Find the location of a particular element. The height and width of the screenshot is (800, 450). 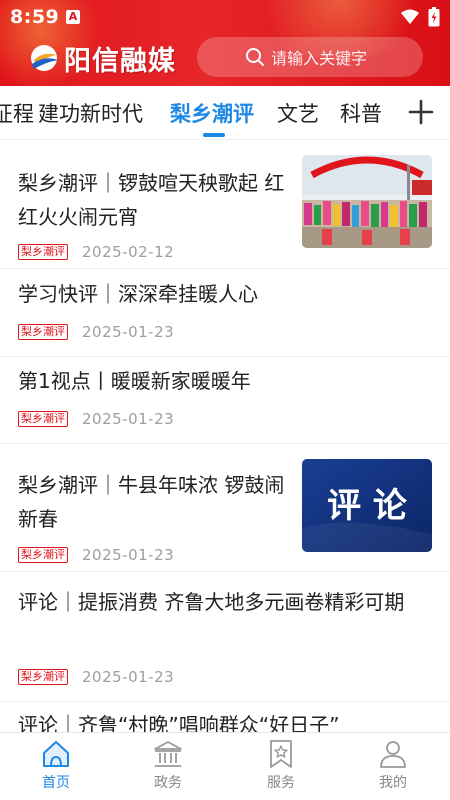

nav-label: 首页 is located at coordinates (56, 783).